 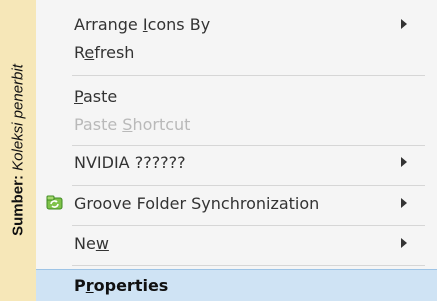 I want to click on source-caption: Sumber: Koleksi penerbit, so click(x=18, y=150).